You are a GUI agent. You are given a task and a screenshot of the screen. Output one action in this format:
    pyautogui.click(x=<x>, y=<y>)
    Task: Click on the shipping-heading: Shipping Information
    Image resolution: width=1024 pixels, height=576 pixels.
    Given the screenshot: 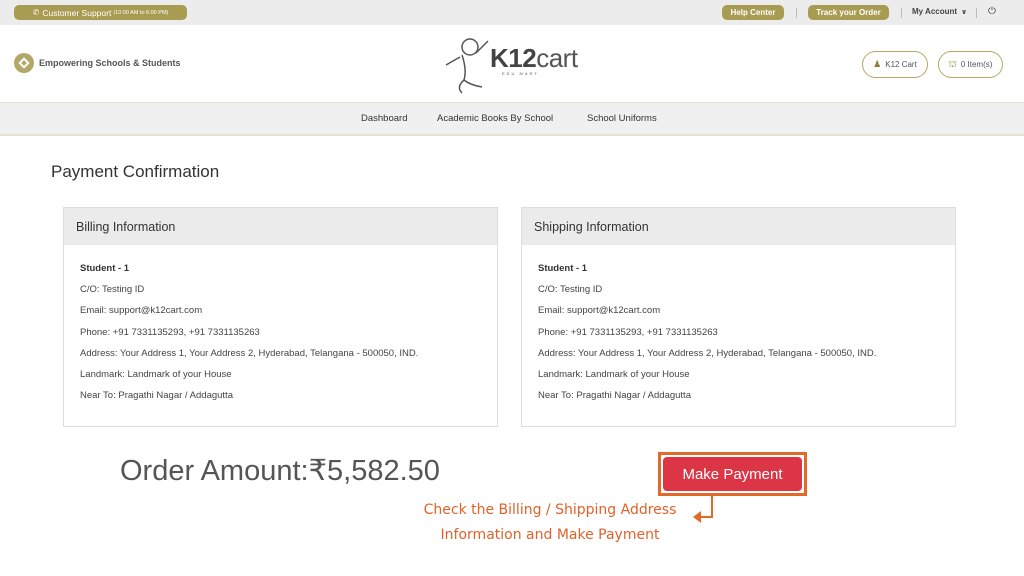 What is the action you would take?
    pyautogui.click(x=738, y=226)
    